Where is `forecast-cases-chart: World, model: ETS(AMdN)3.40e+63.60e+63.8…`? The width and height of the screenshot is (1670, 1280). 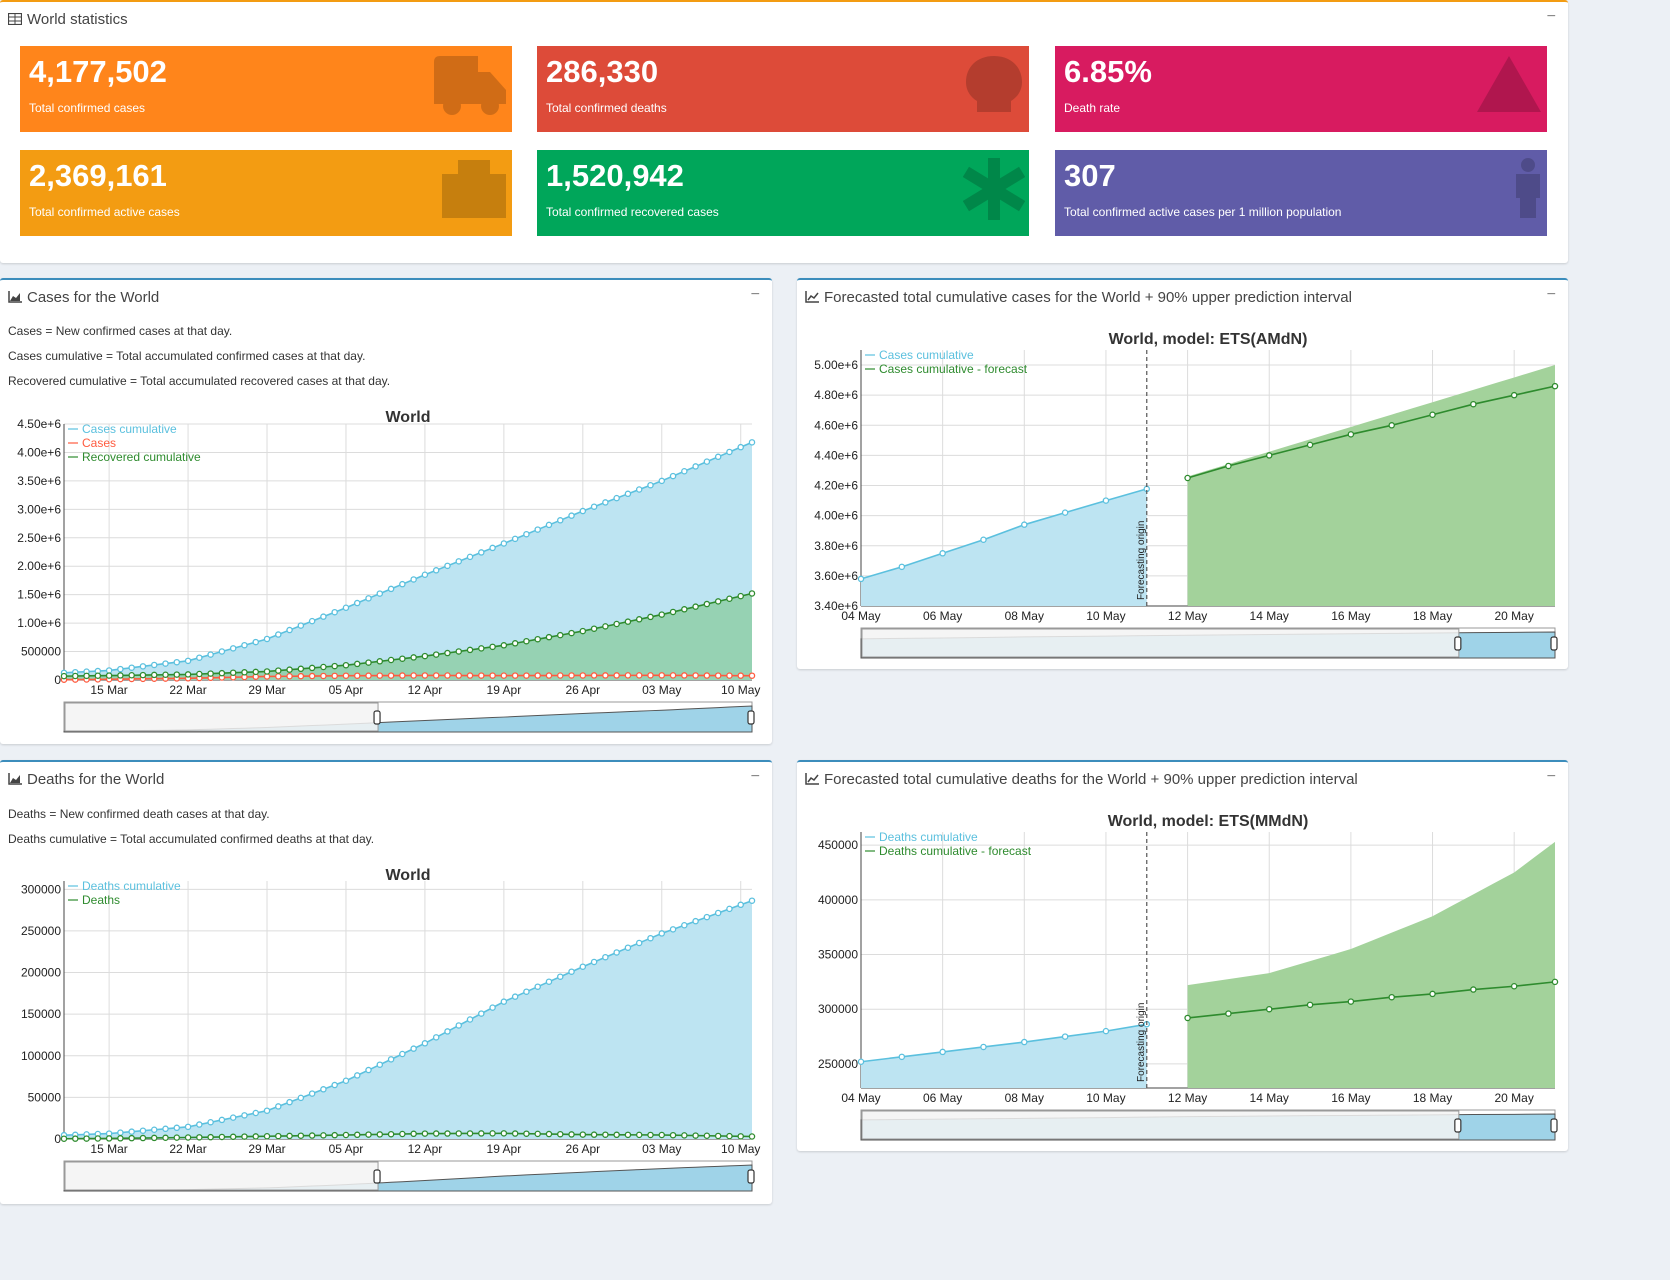 forecast-cases-chart: World, model: ETS(AMdN)3.40e+63.60e+63.8… is located at coordinates (1182, 493).